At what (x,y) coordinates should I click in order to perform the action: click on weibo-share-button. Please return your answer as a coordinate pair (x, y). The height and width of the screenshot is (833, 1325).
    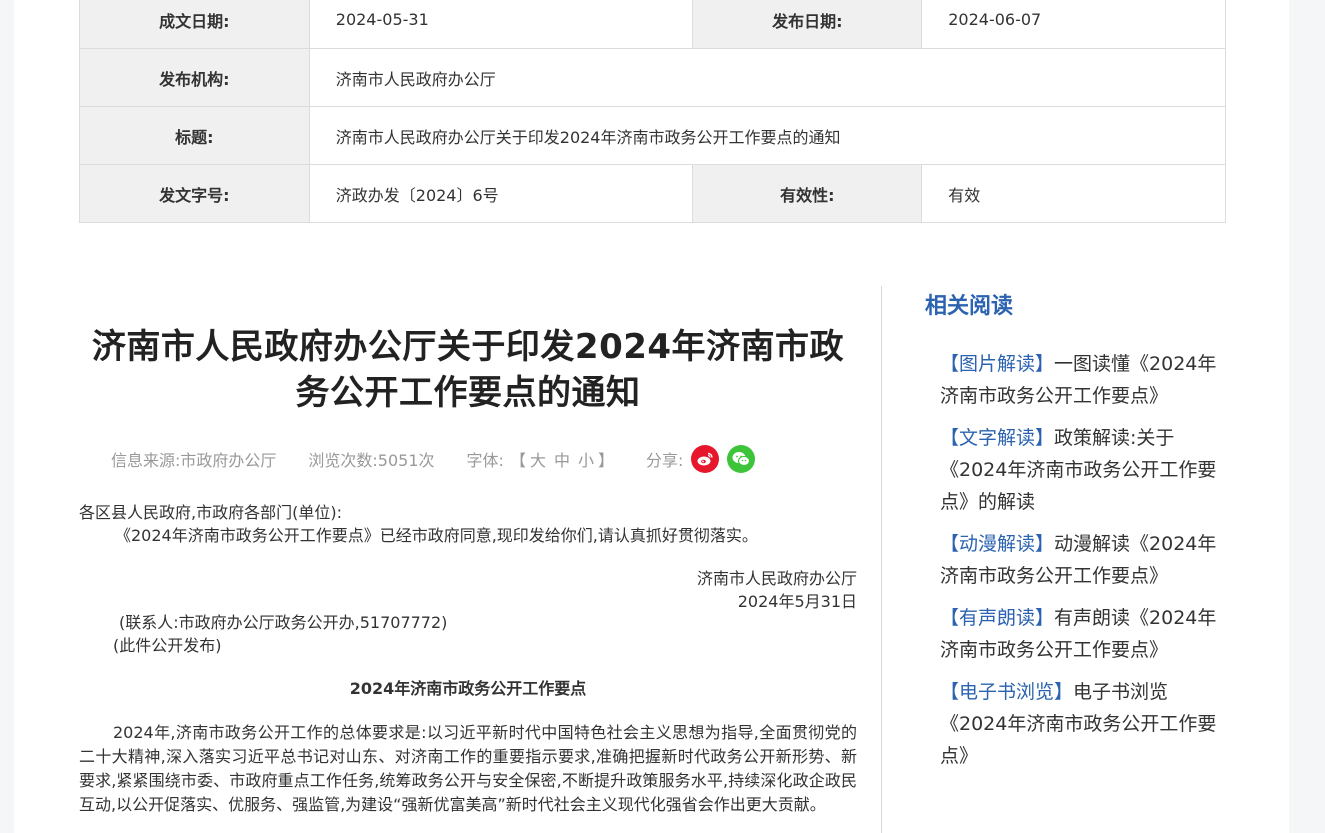
    Looking at the image, I should click on (705, 459).